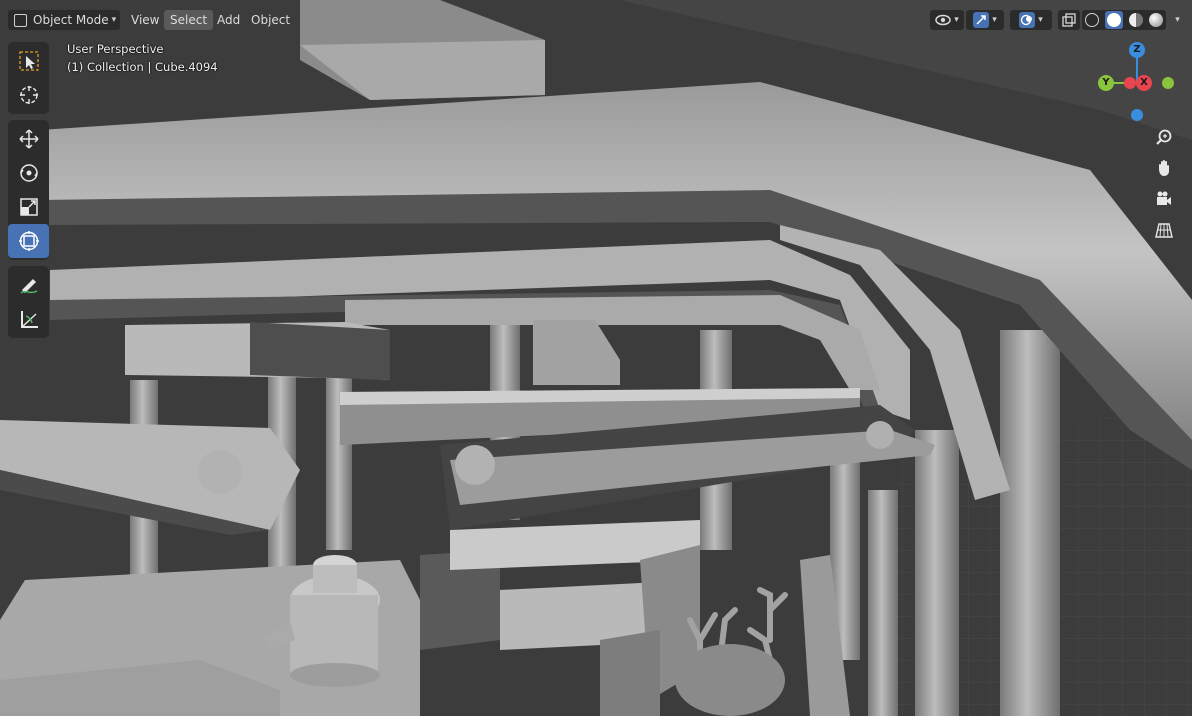 The image size is (1192, 716). I want to click on grid-icon, so click(1164, 230).